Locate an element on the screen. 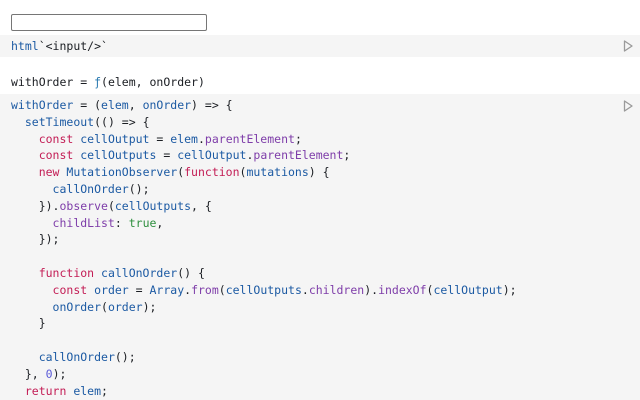  code-token: : is located at coordinates (121, 222).